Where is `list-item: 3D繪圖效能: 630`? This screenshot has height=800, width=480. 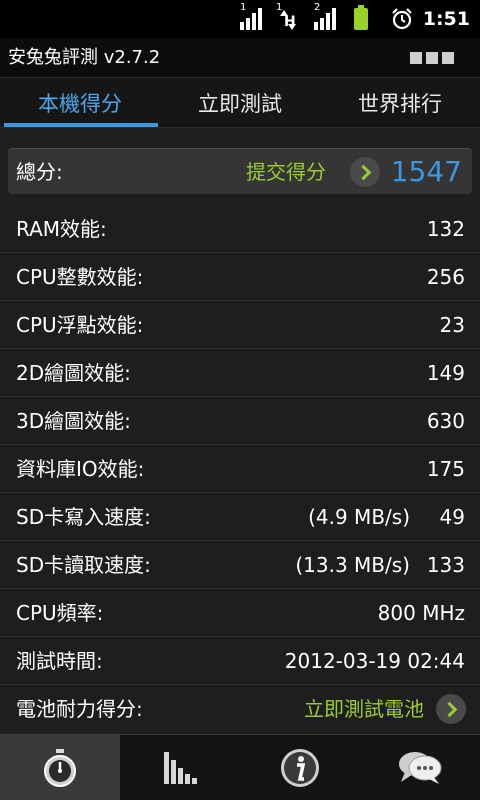 list-item: 3D繪圖效能: 630 is located at coordinates (240, 421).